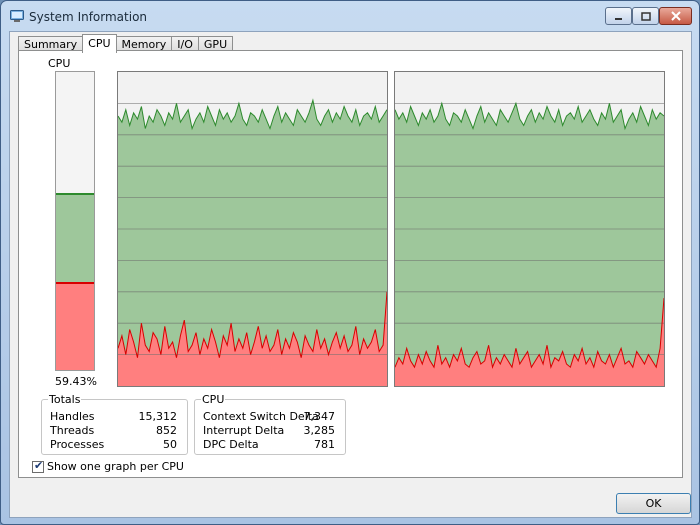 The image size is (700, 525). What do you see at coordinates (114, 417) in the screenshot?
I see `totals-row-handles: Handles 15,312` at bounding box center [114, 417].